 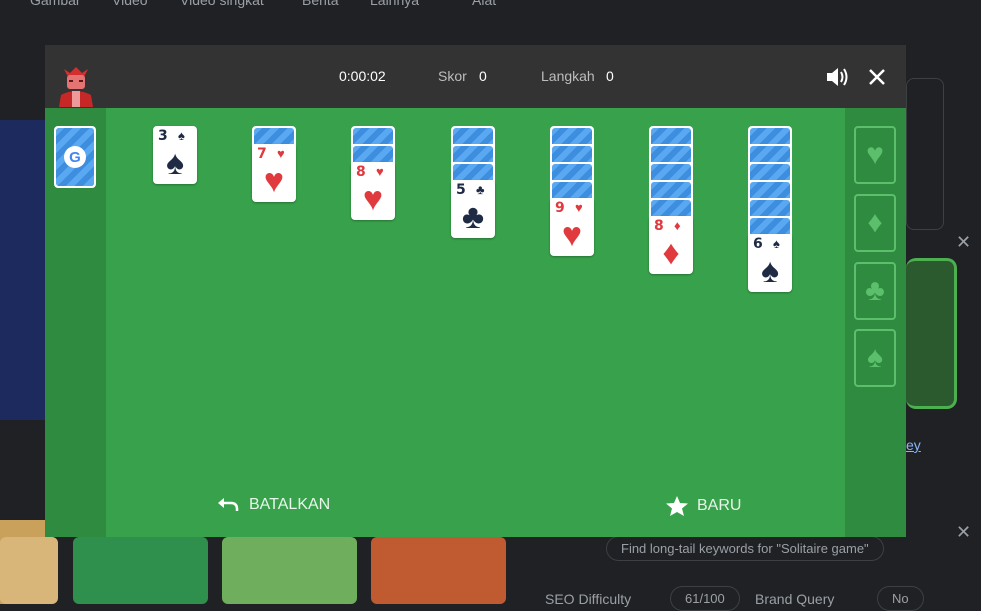 What do you see at coordinates (913, 445) in the screenshot?
I see `background-link: ey` at bounding box center [913, 445].